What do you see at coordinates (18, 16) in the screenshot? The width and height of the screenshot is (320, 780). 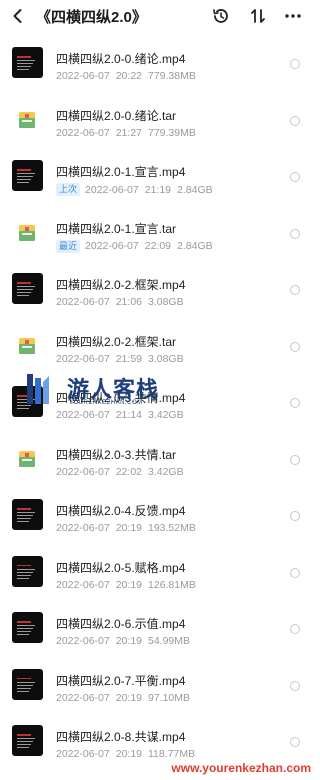 I see `chevron-left-icon` at bounding box center [18, 16].